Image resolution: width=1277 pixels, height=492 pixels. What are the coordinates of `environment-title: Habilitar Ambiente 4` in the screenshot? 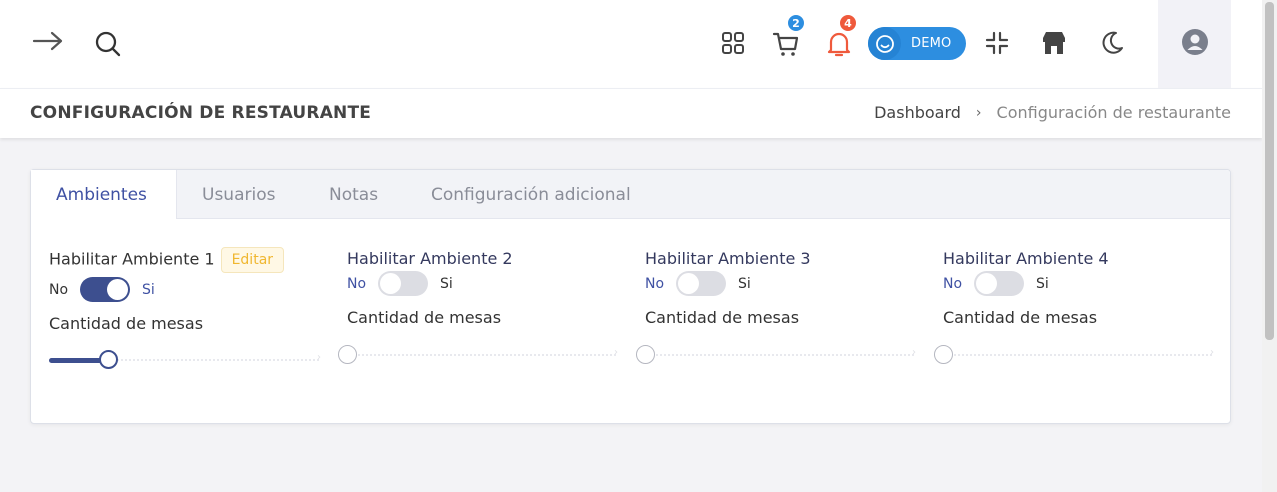 It's located at (1026, 258).